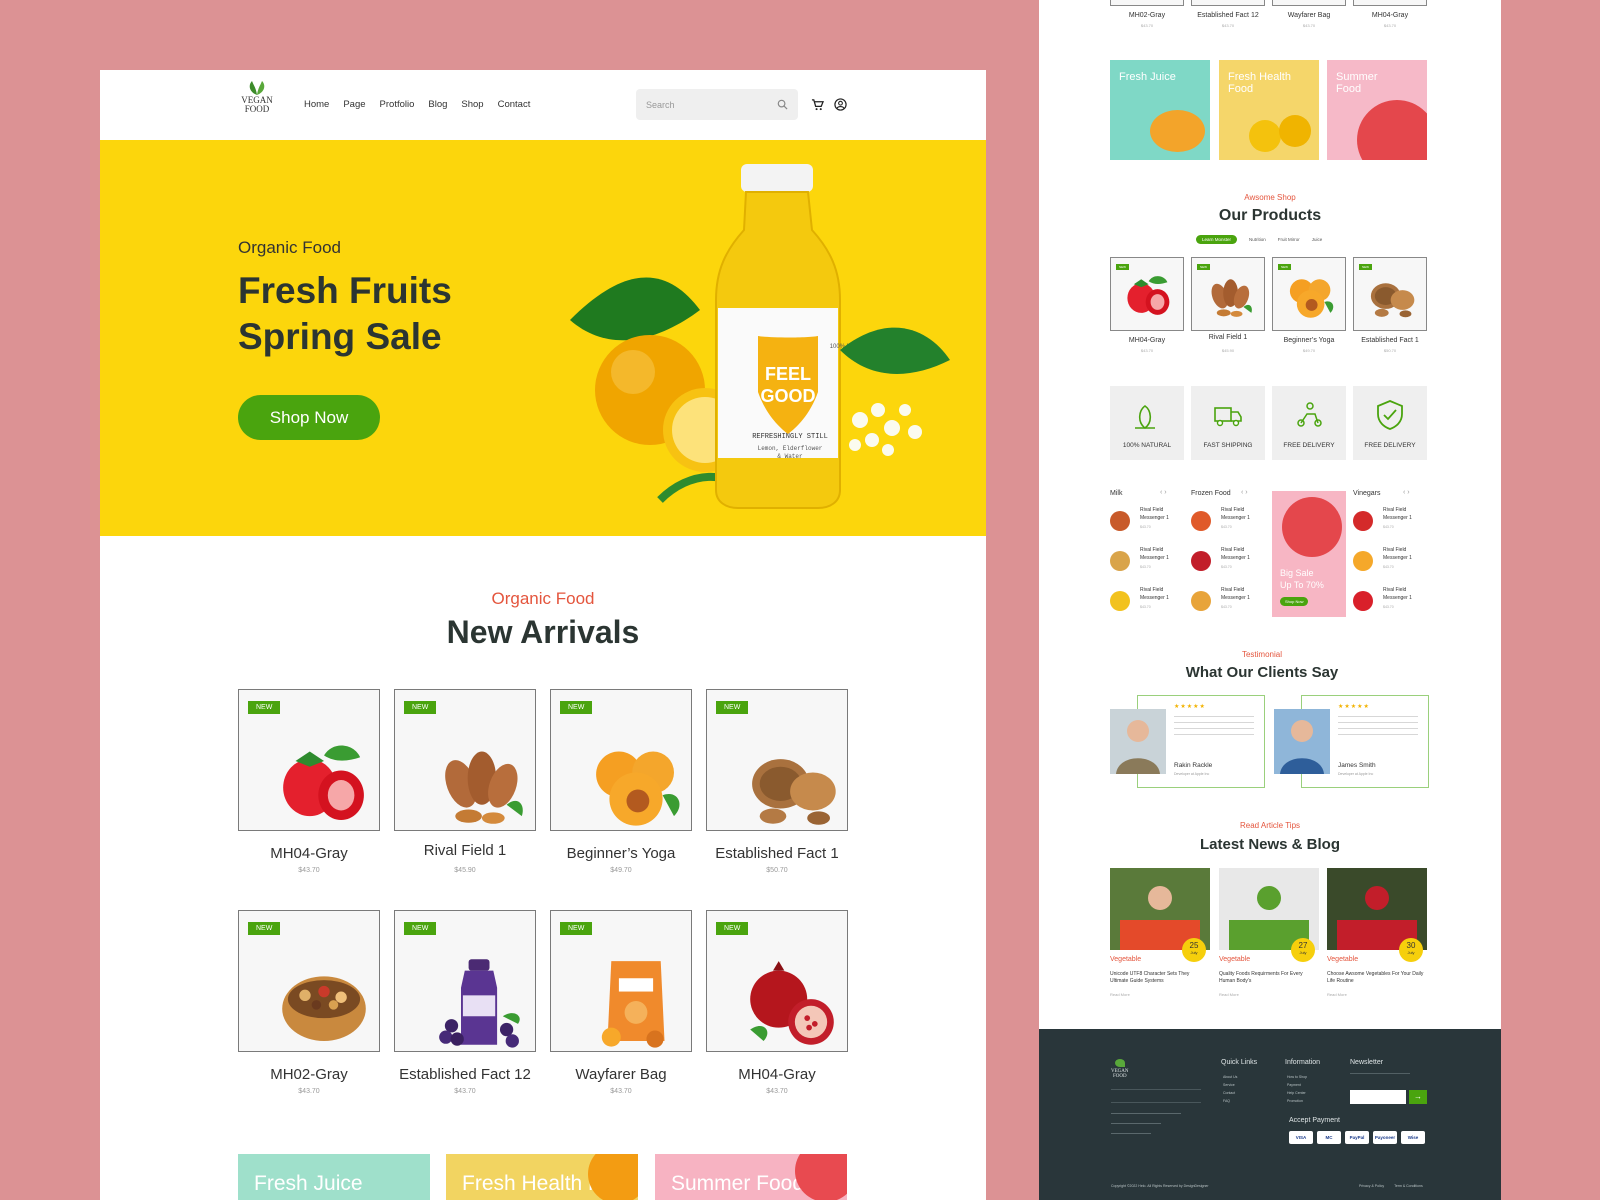 The width and height of the screenshot is (1600, 1200). What do you see at coordinates (1408, 1186) in the screenshot?
I see `terms-link: Term & Conditions` at bounding box center [1408, 1186].